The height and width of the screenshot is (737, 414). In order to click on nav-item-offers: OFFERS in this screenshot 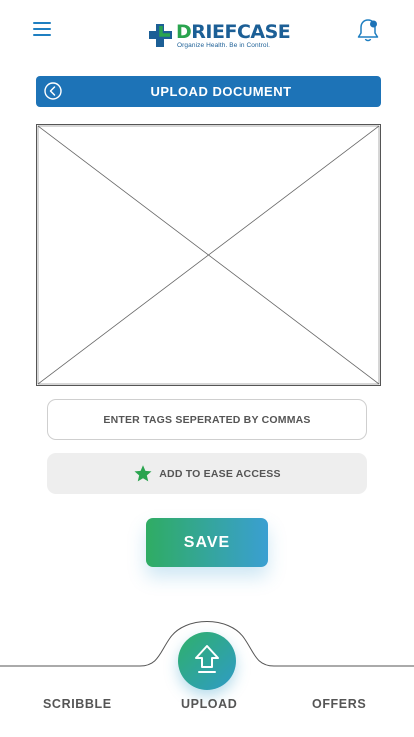, I will do `click(339, 704)`.